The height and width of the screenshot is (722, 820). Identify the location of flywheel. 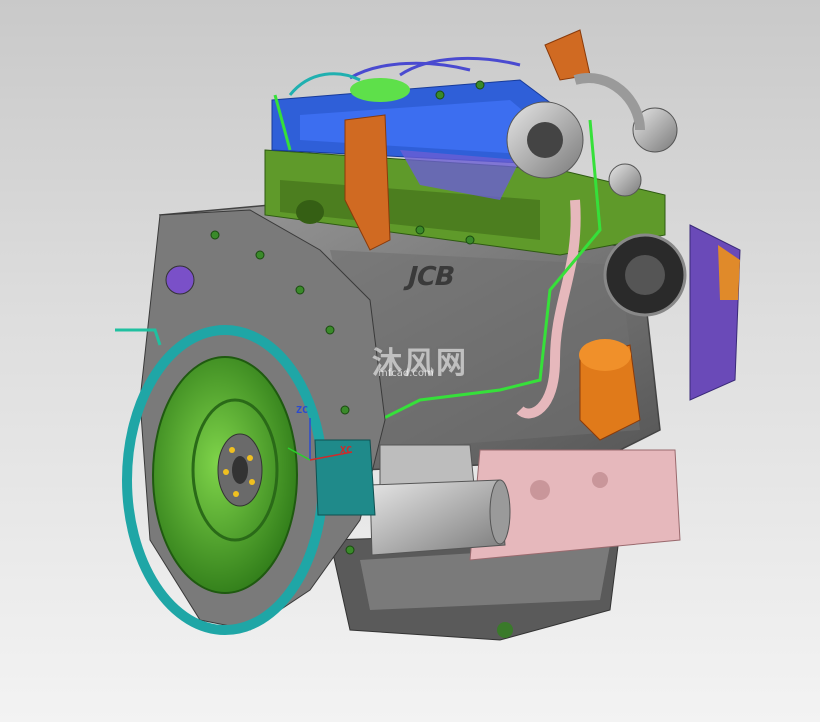
(225, 475).